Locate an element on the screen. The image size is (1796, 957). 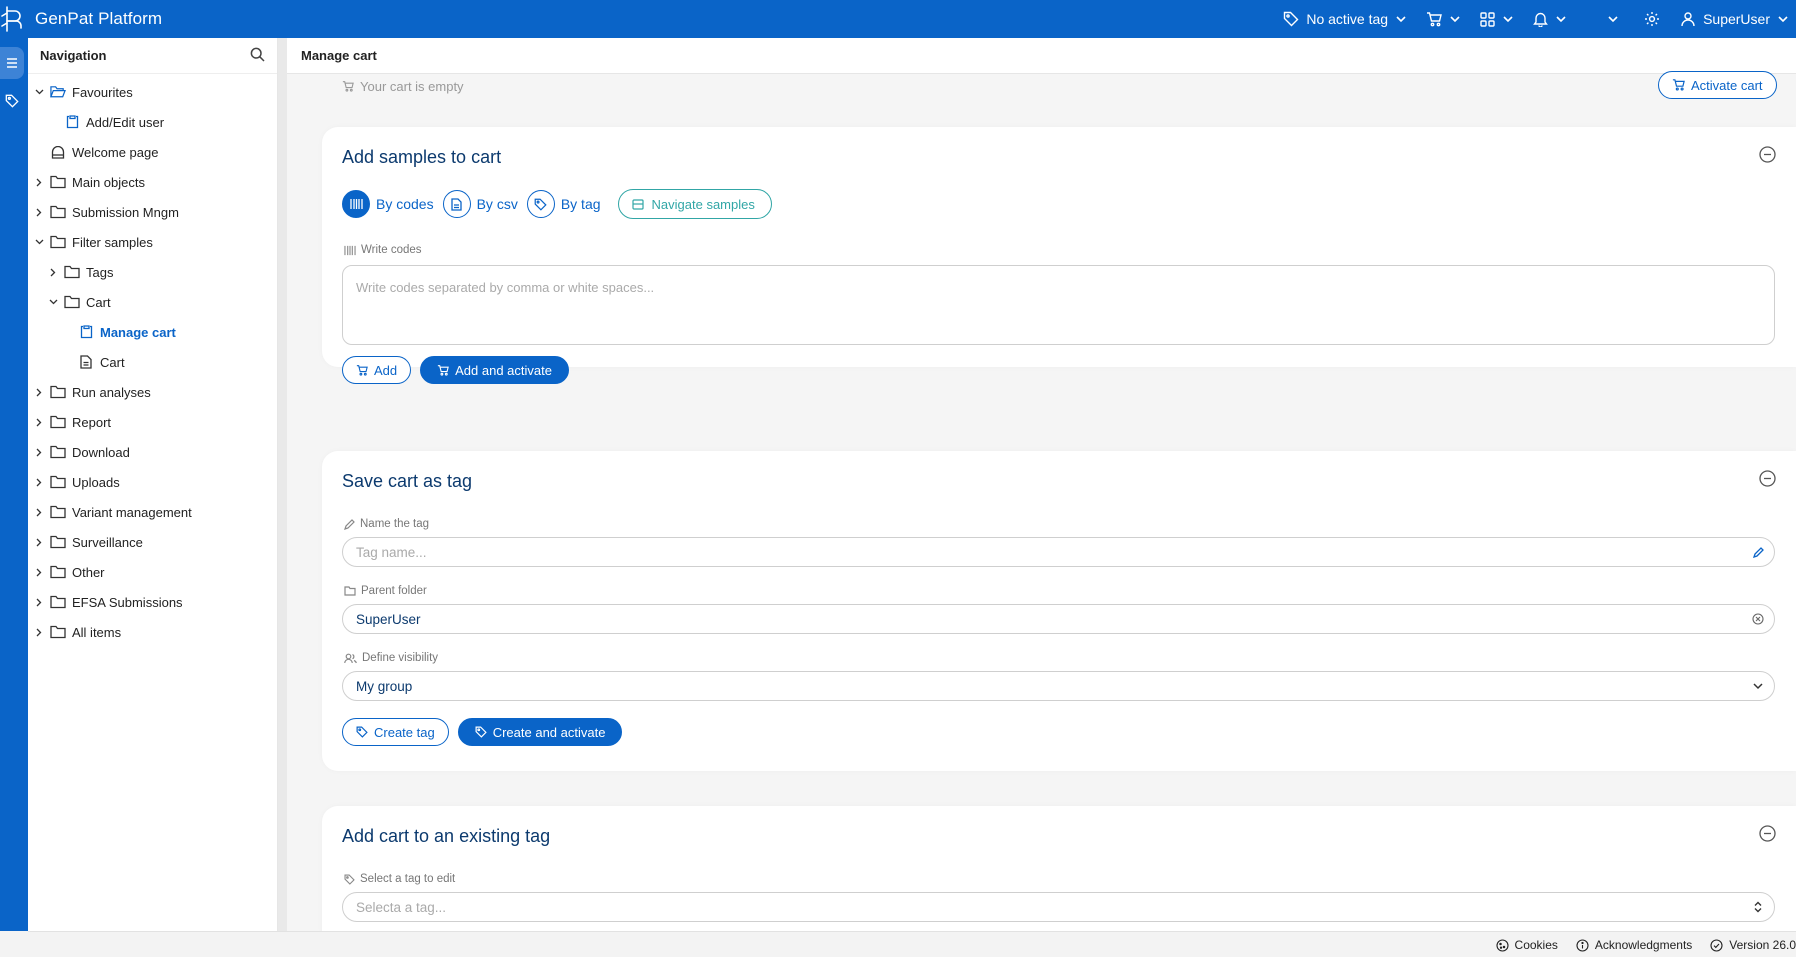
sidebar-item-submission-mngm: Submission Mngm is located at coordinates (152, 212).